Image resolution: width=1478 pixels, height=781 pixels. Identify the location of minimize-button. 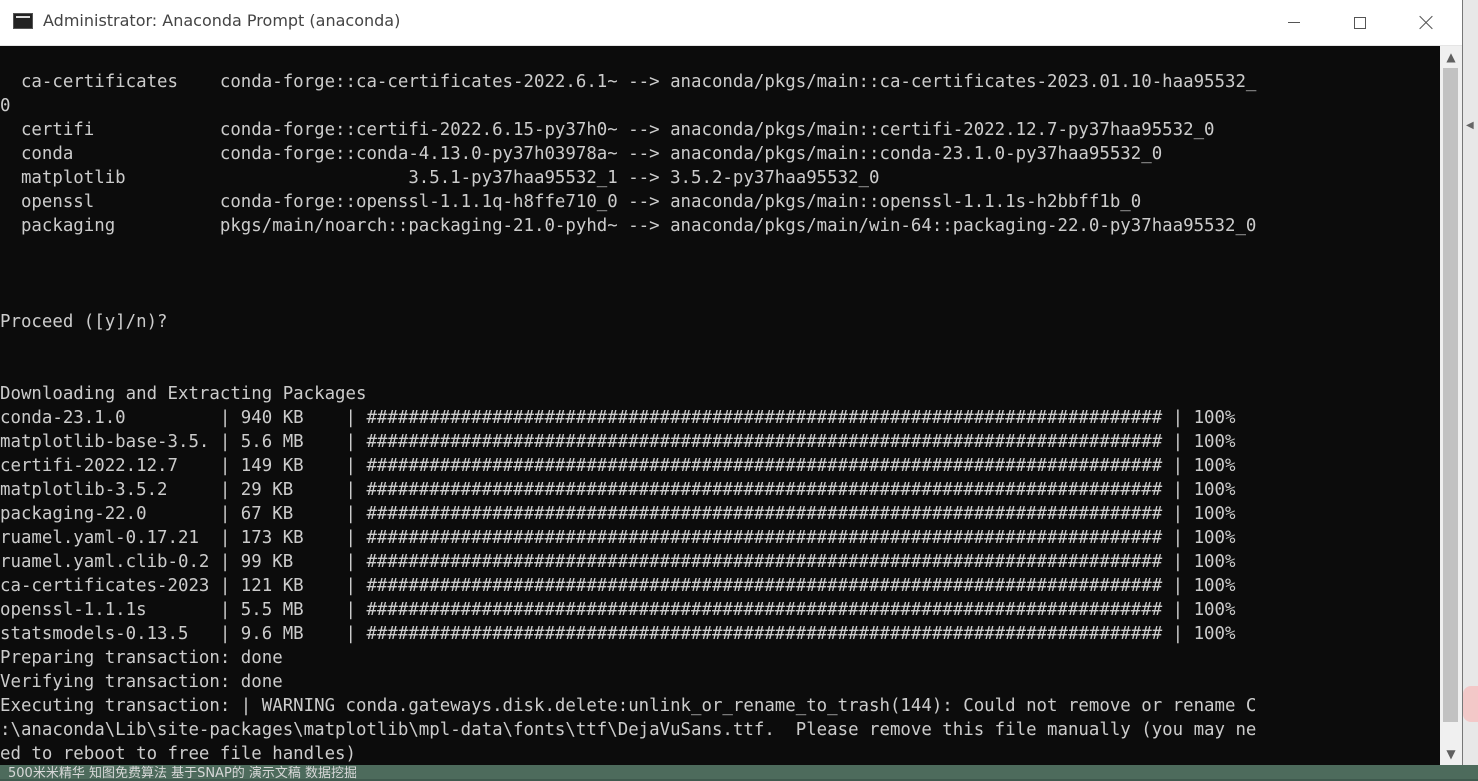
(1294, 22).